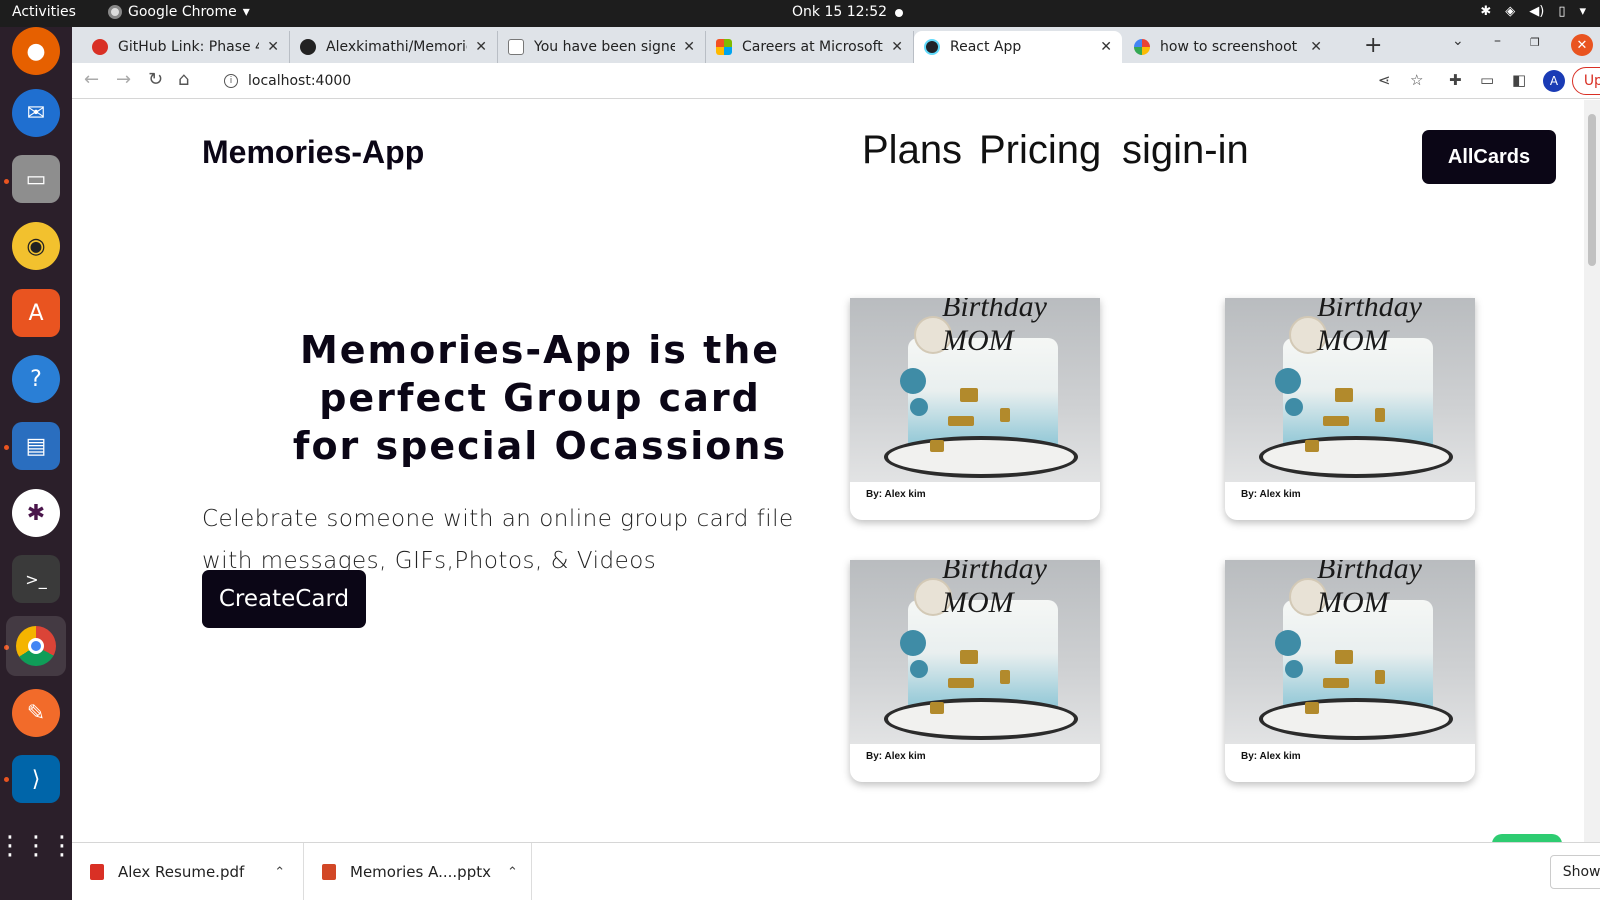 The width and height of the screenshot is (1600, 900). What do you see at coordinates (839, 12) in the screenshot?
I see `clock: Onk 15 12:52` at bounding box center [839, 12].